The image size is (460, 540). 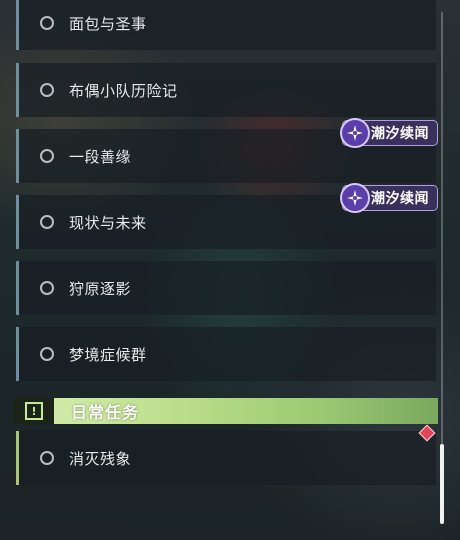 What do you see at coordinates (442, 484) in the screenshot?
I see `scrollbar-thumb` at bounding box center [442, 484].